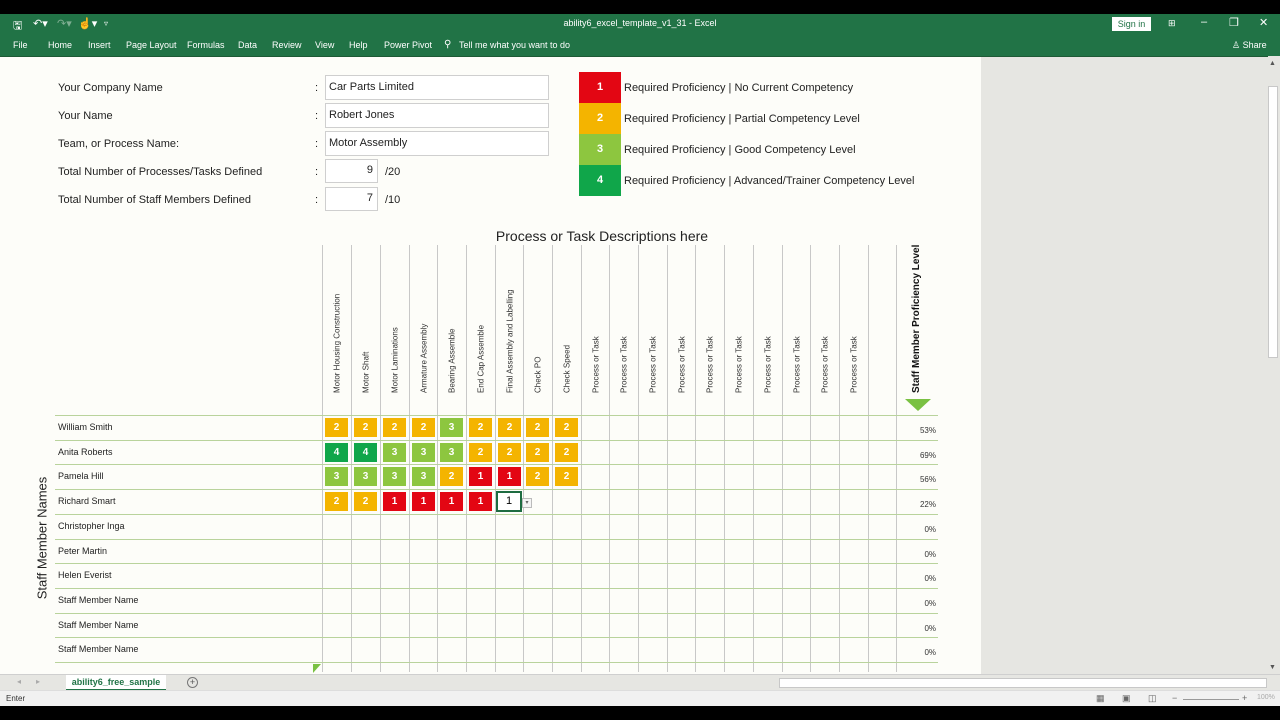 Image resolution: width=1280 pixels, height=720 pixels. I want to click on tab-file: File, so click(20, 45).